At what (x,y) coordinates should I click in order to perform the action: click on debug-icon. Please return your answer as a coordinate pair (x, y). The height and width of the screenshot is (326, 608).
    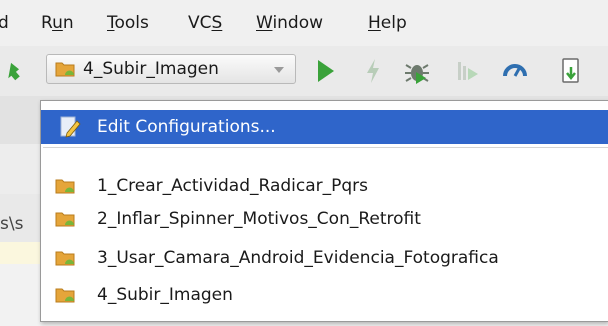
    Looking at the image, I should click on (417, 71).